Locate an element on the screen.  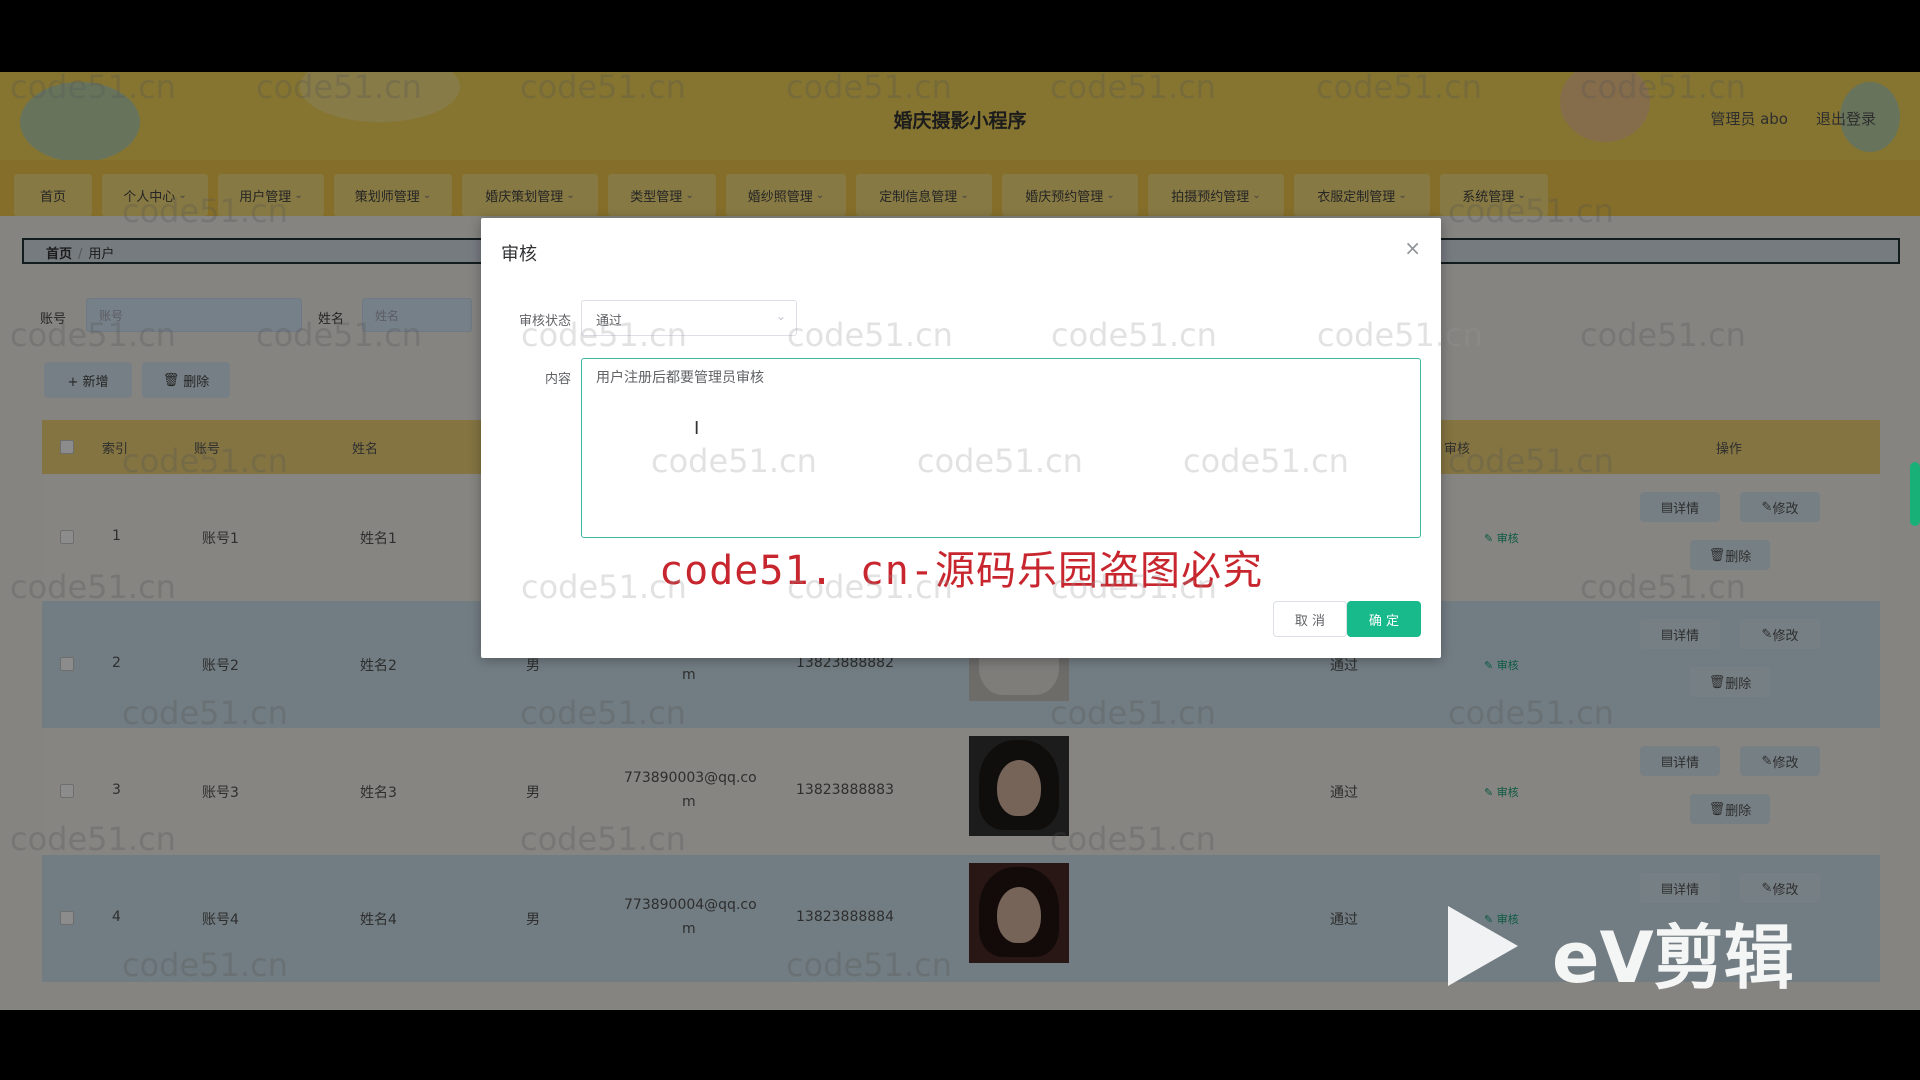
audit-status-select: 通过 ⌄ is located at coordinates (689, 318).